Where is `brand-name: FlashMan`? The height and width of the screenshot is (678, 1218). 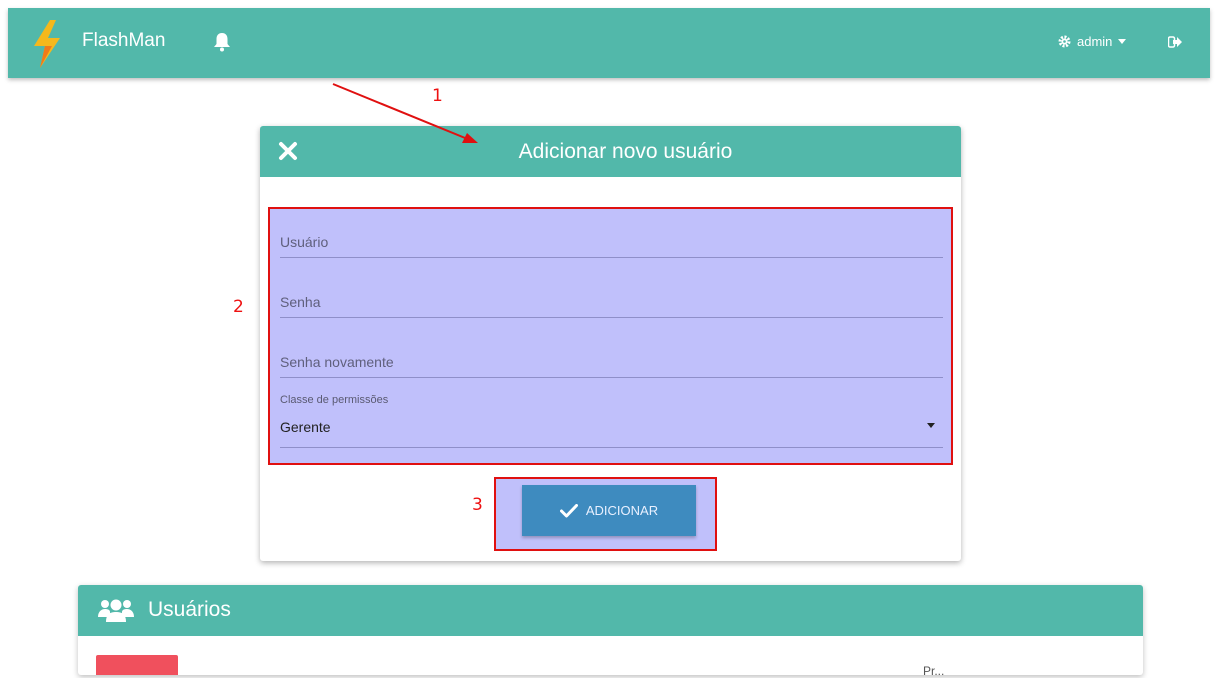 brand-name: FlashMan is located at coordinates (123, 41).